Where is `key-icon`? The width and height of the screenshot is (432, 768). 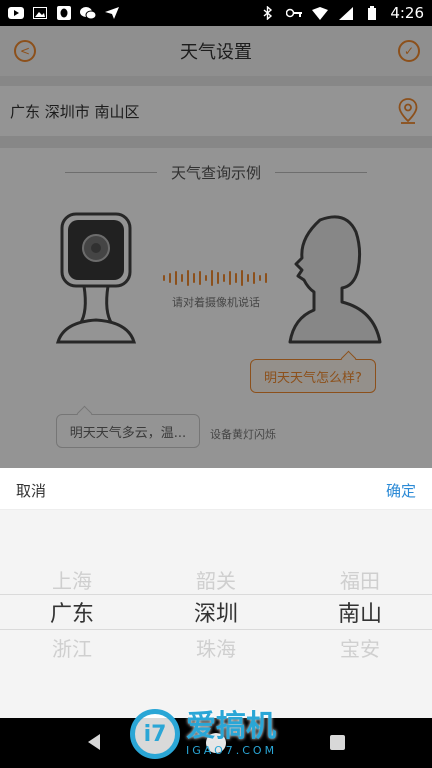 key-icon is located at coordinates (294, 13).